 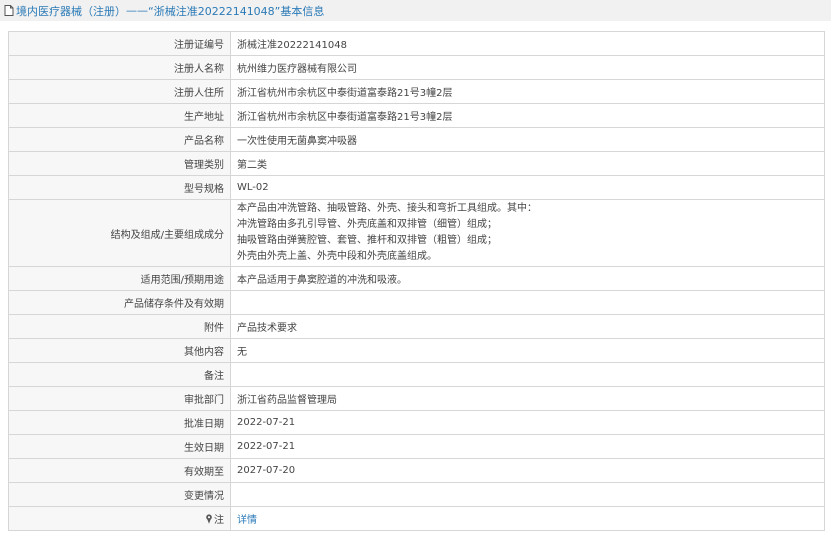 What do you see at coordinates (527, 326) in the screenshot?
I see `row-value: 产品技术要求` at bounding box center [527, 326].